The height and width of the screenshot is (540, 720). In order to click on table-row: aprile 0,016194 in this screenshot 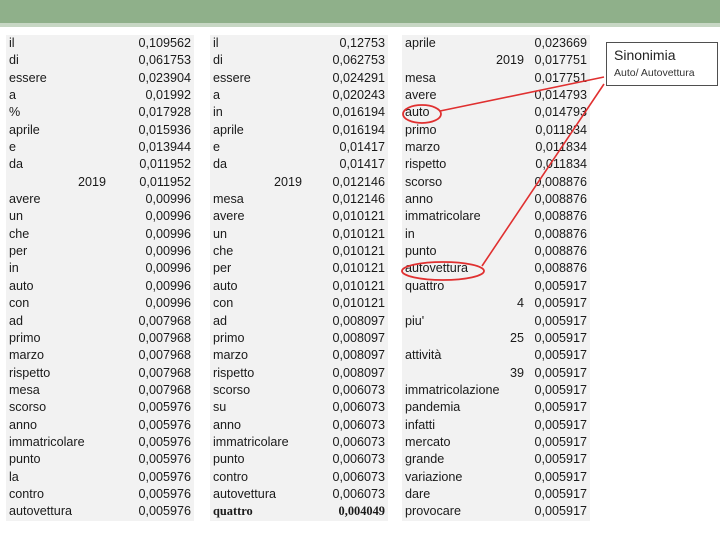, I will do `click(299, 130)`.